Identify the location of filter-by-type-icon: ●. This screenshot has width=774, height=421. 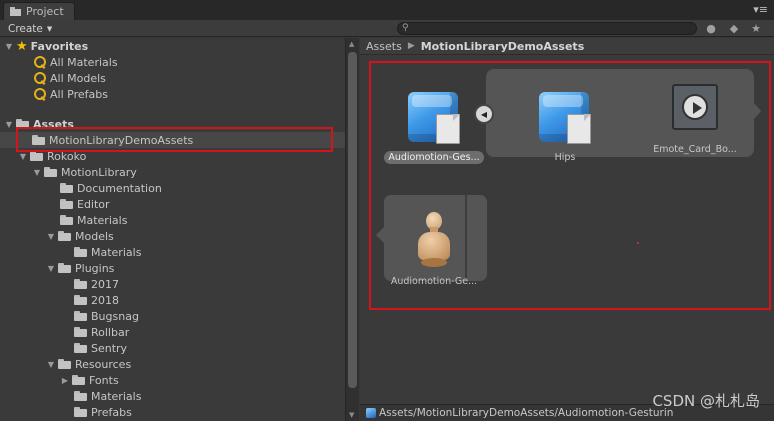
(711, 28).